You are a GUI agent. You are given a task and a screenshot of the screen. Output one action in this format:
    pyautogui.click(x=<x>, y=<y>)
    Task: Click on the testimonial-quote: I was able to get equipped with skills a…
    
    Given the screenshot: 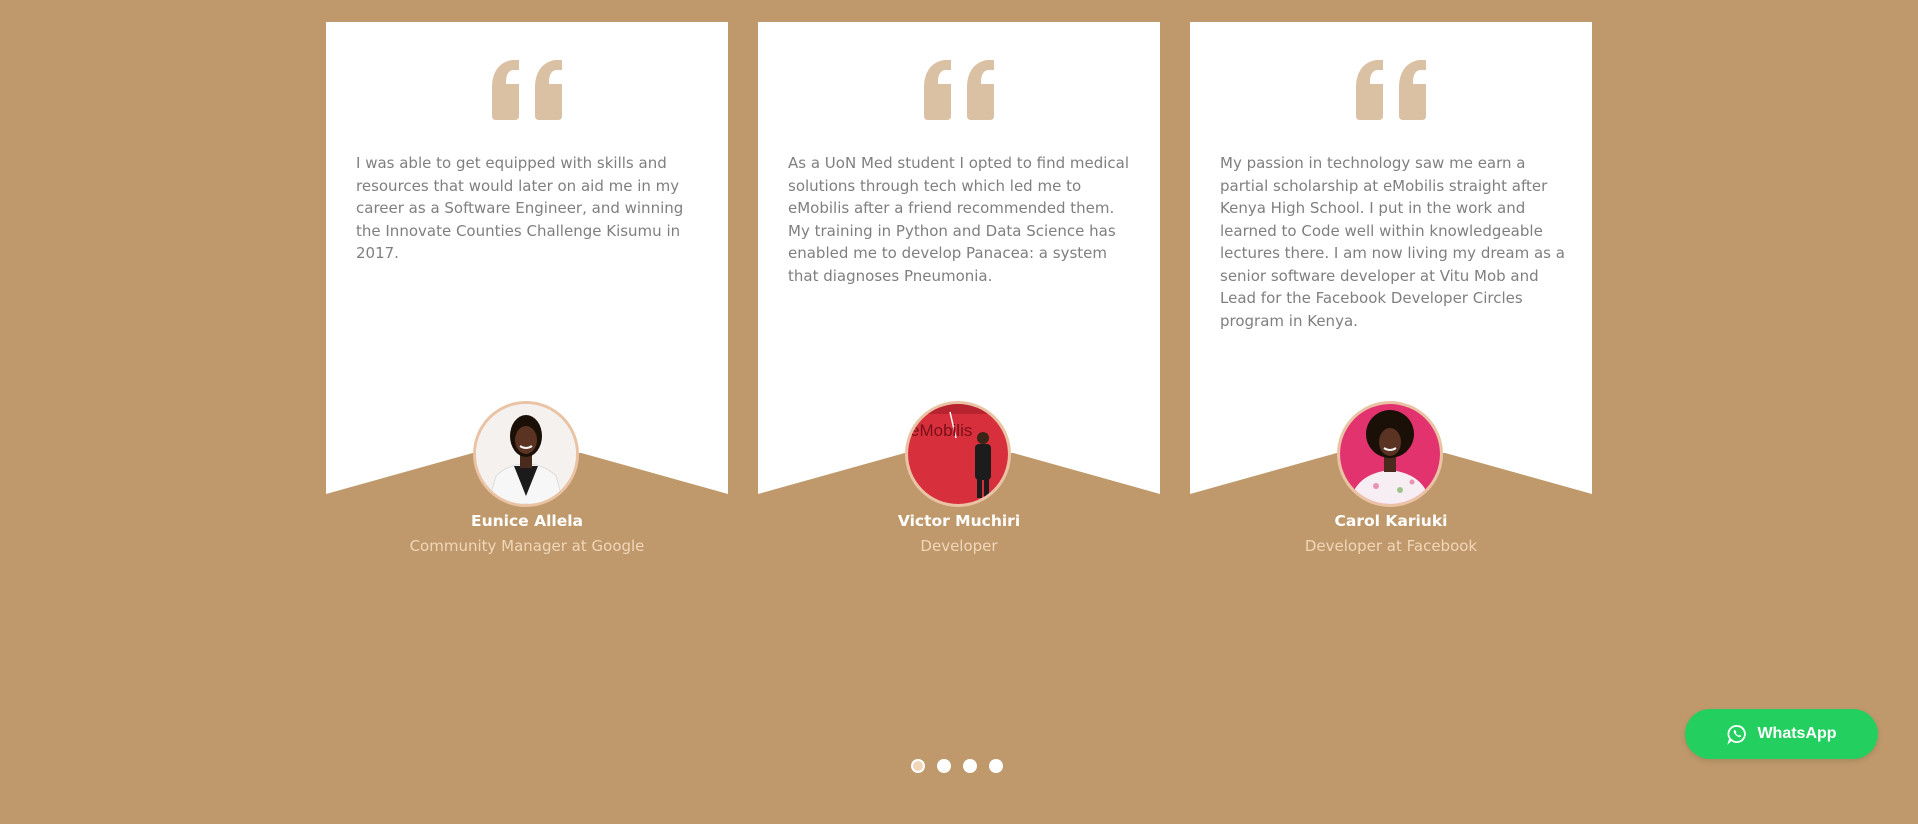 What is the action you would take?
    pyautogui.click(x=520, y=208)
    